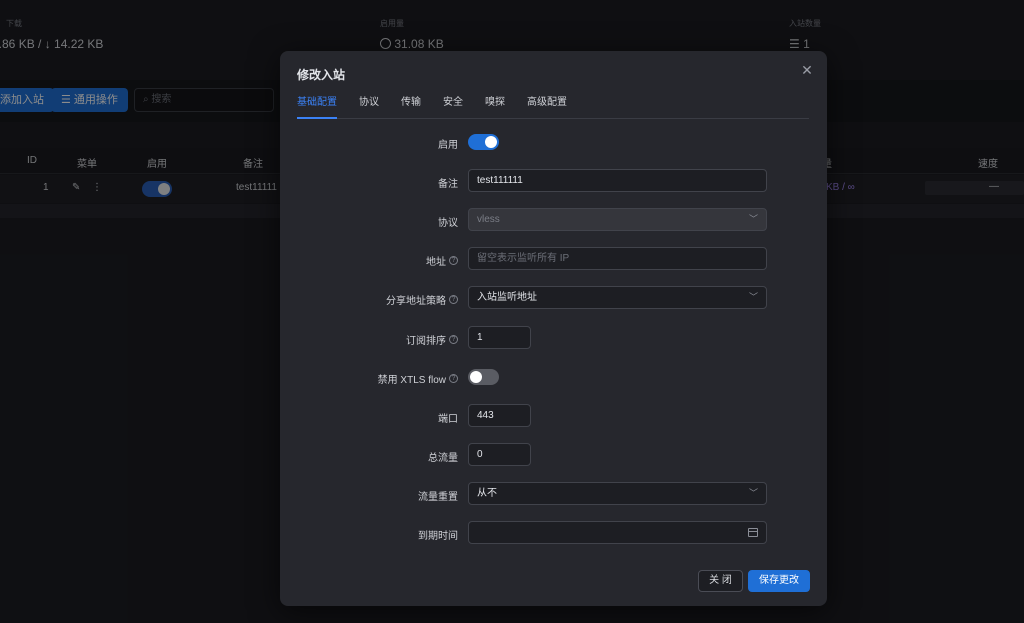 The width and height of the screenshot is (1024, 623). I want to click on expiry-date-picker, so click(617, 532).